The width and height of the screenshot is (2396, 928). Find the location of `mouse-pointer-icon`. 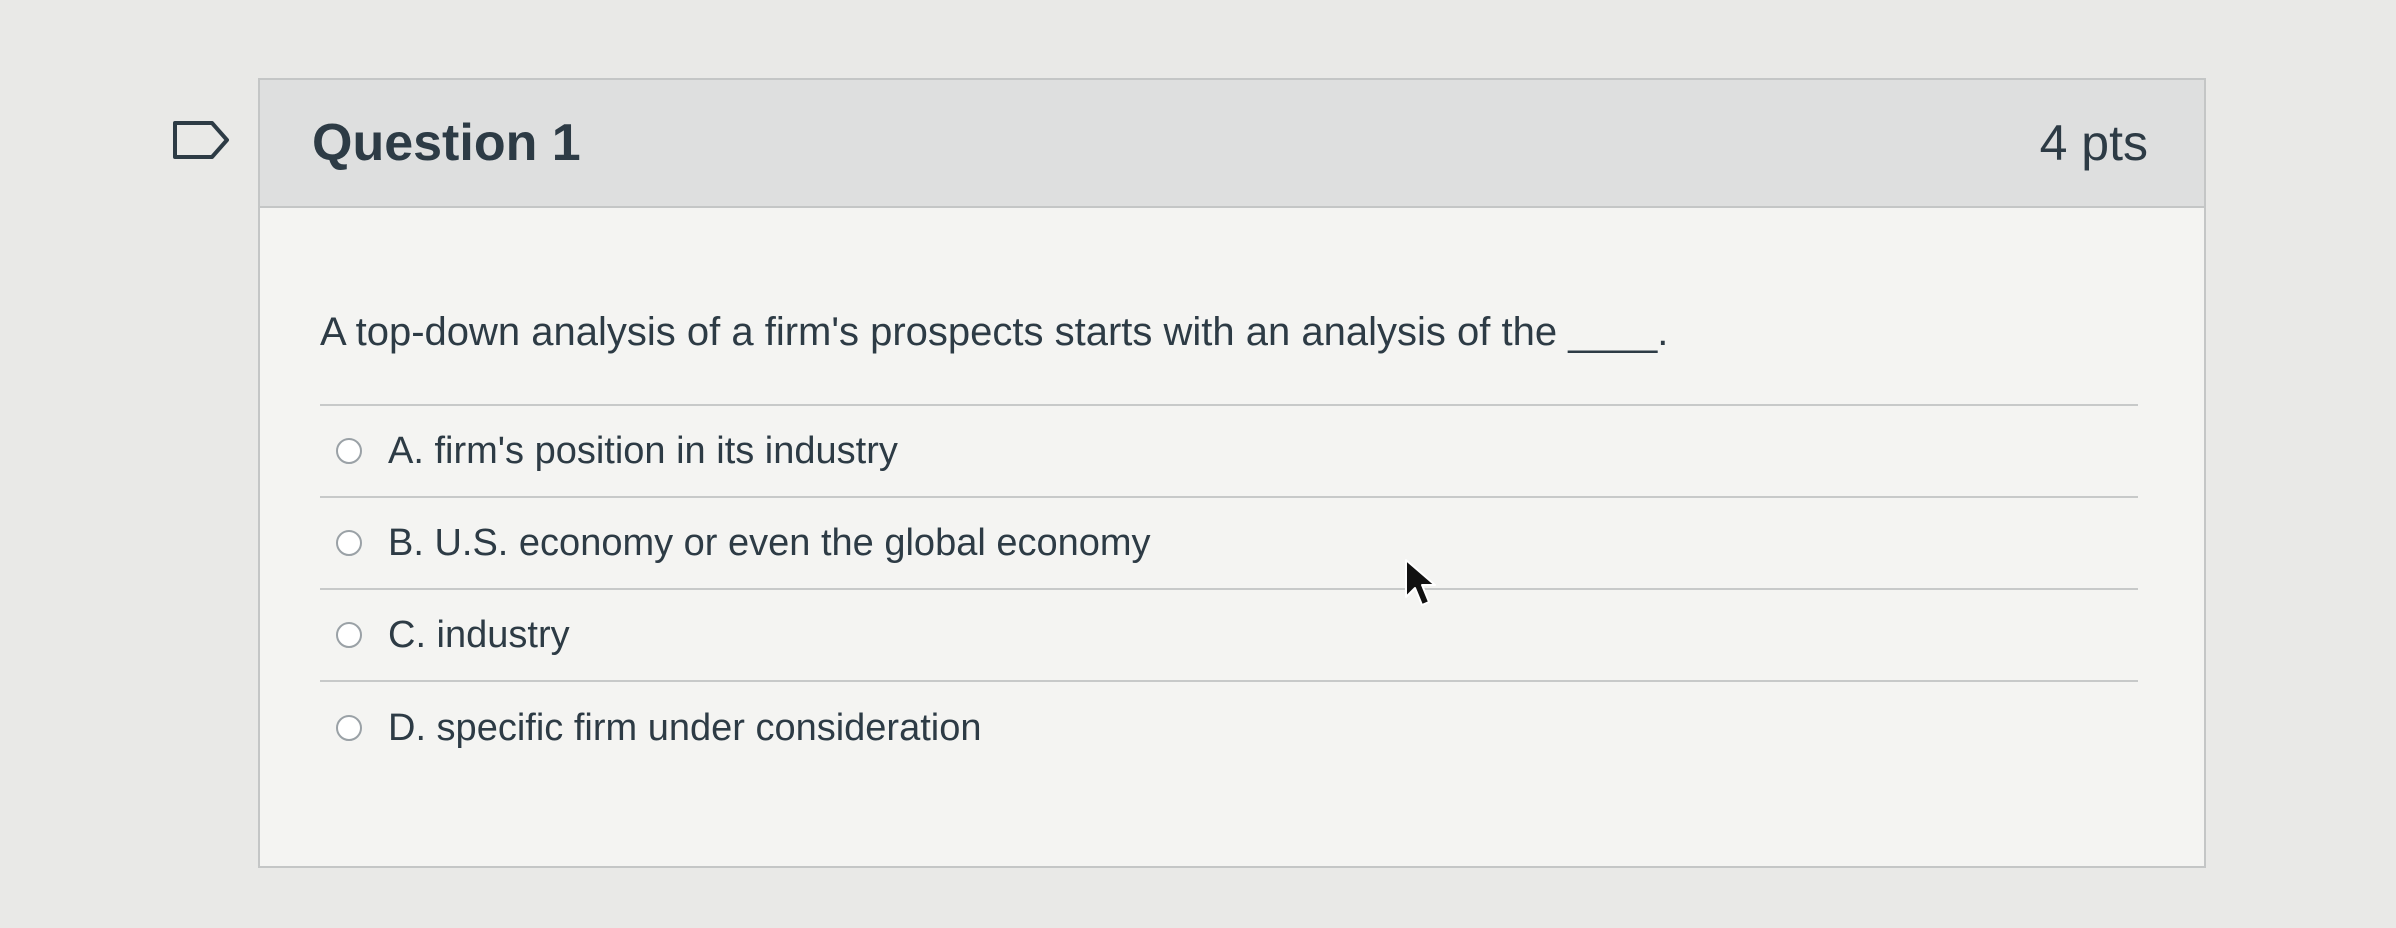

mouse-pointer-icon is located at coordinates (1420, 582).